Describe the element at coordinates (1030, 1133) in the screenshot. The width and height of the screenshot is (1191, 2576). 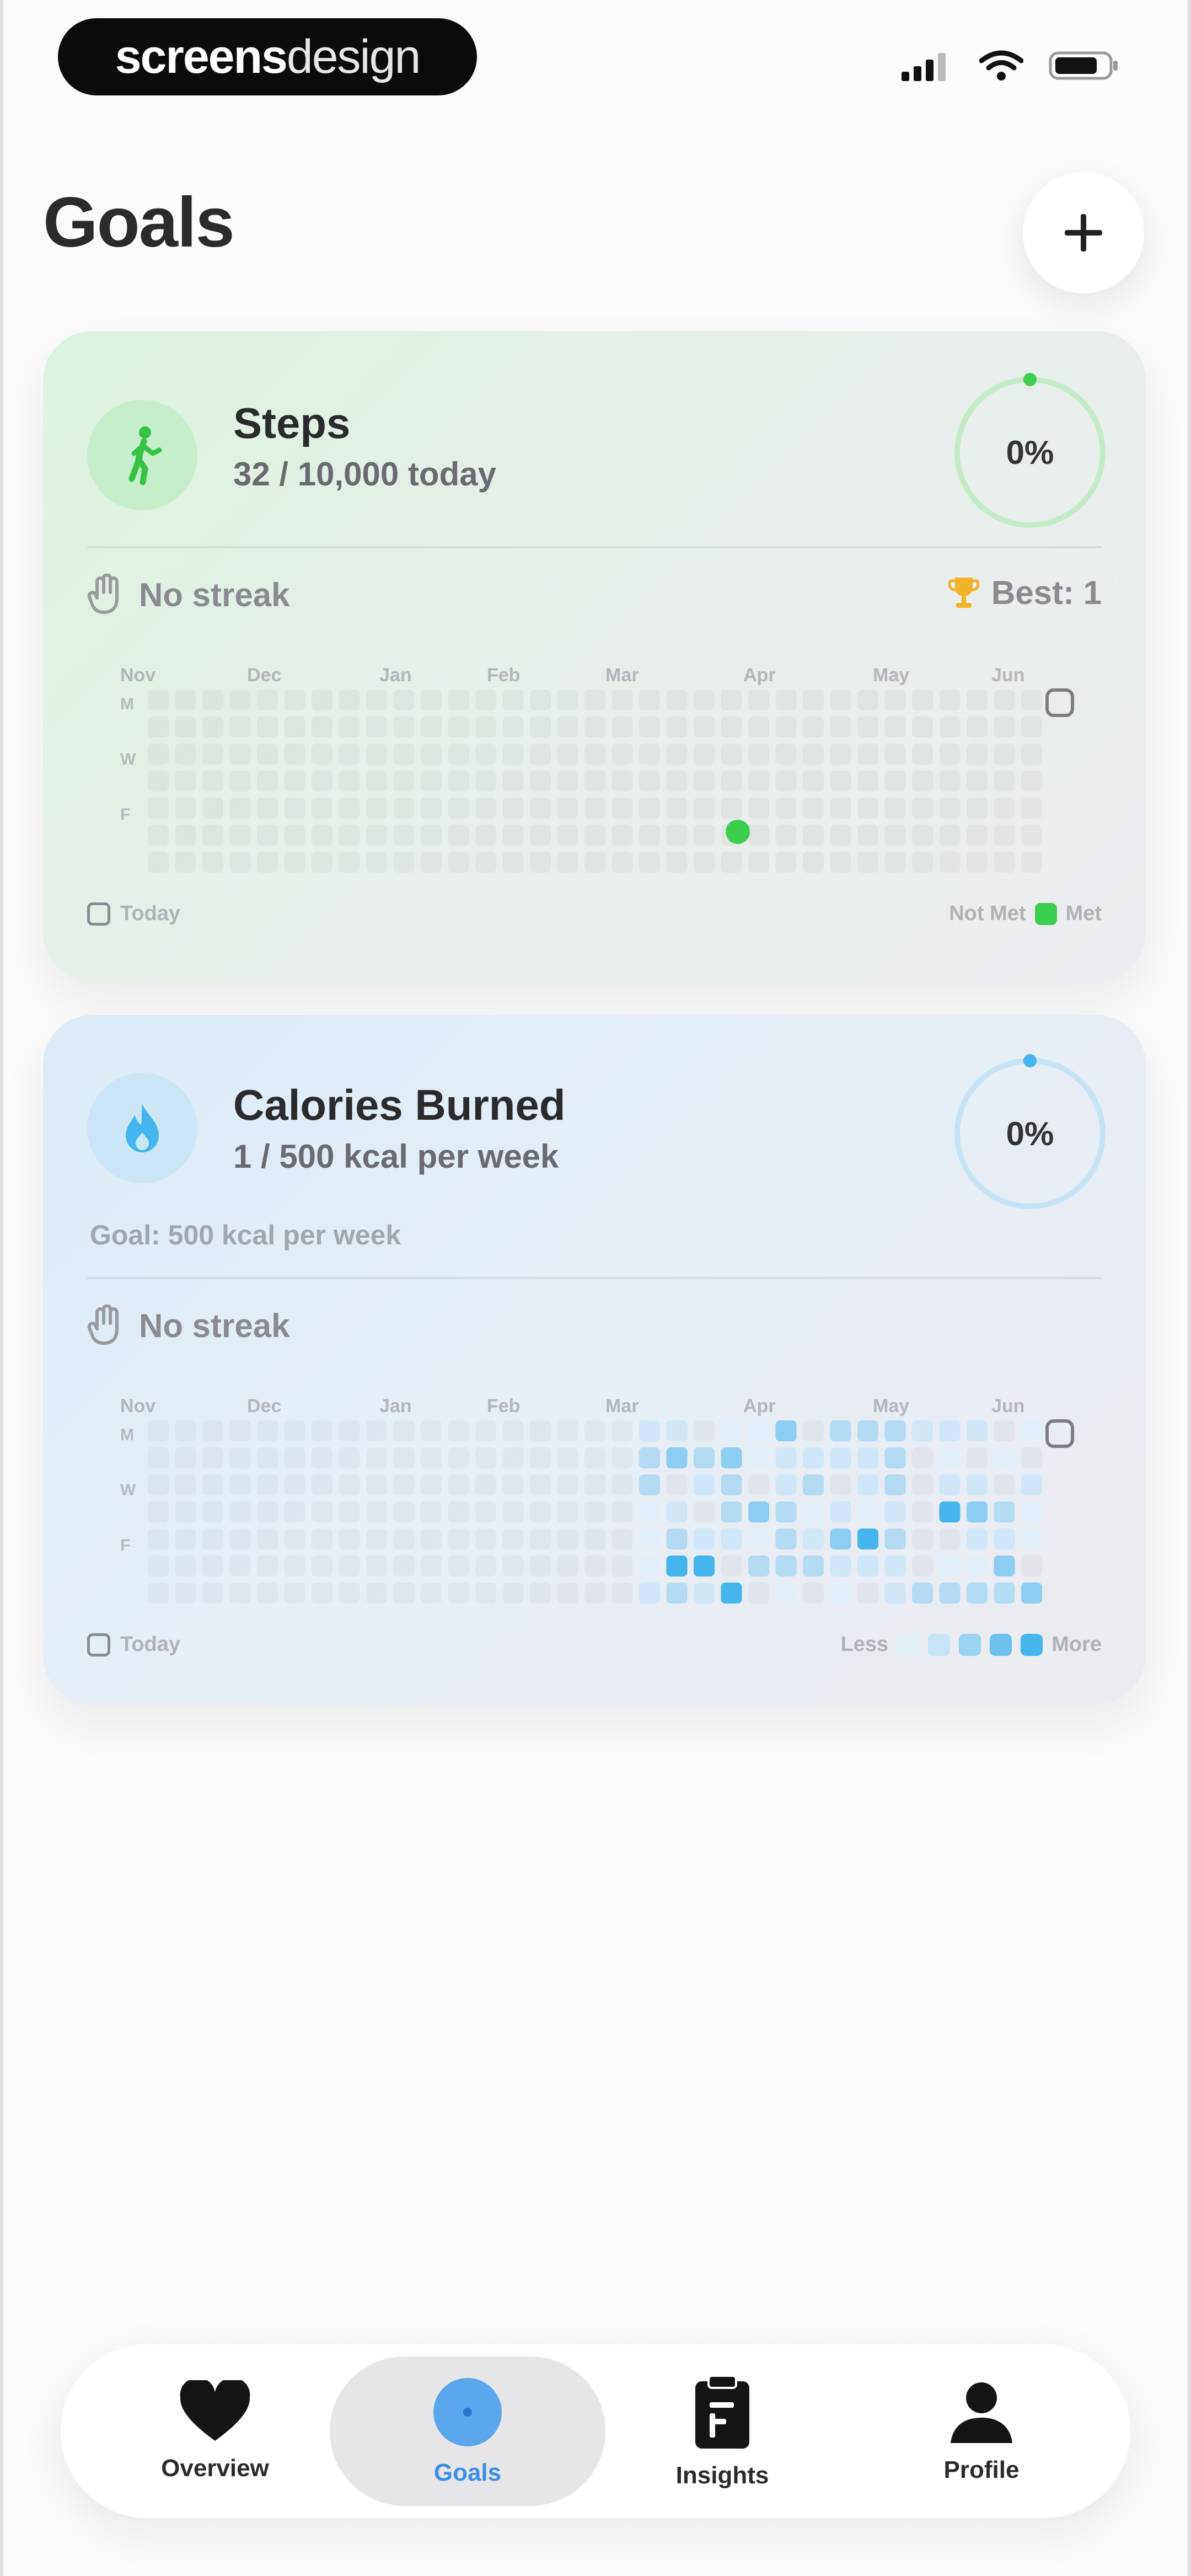
I see `progress-ring: 0%` at that location.